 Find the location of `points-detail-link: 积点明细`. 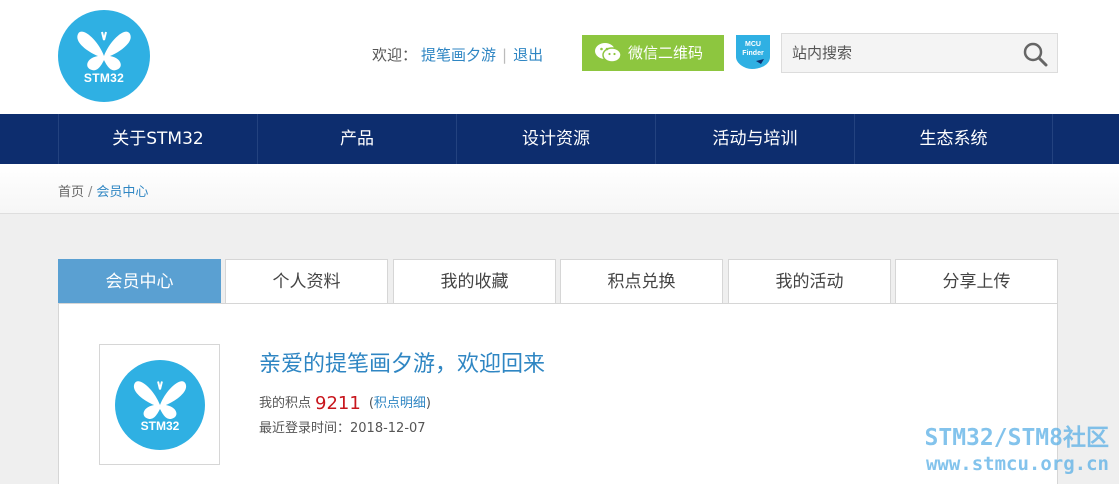

points-detail-link: 积点明细 is located at coordinates (400, 403).